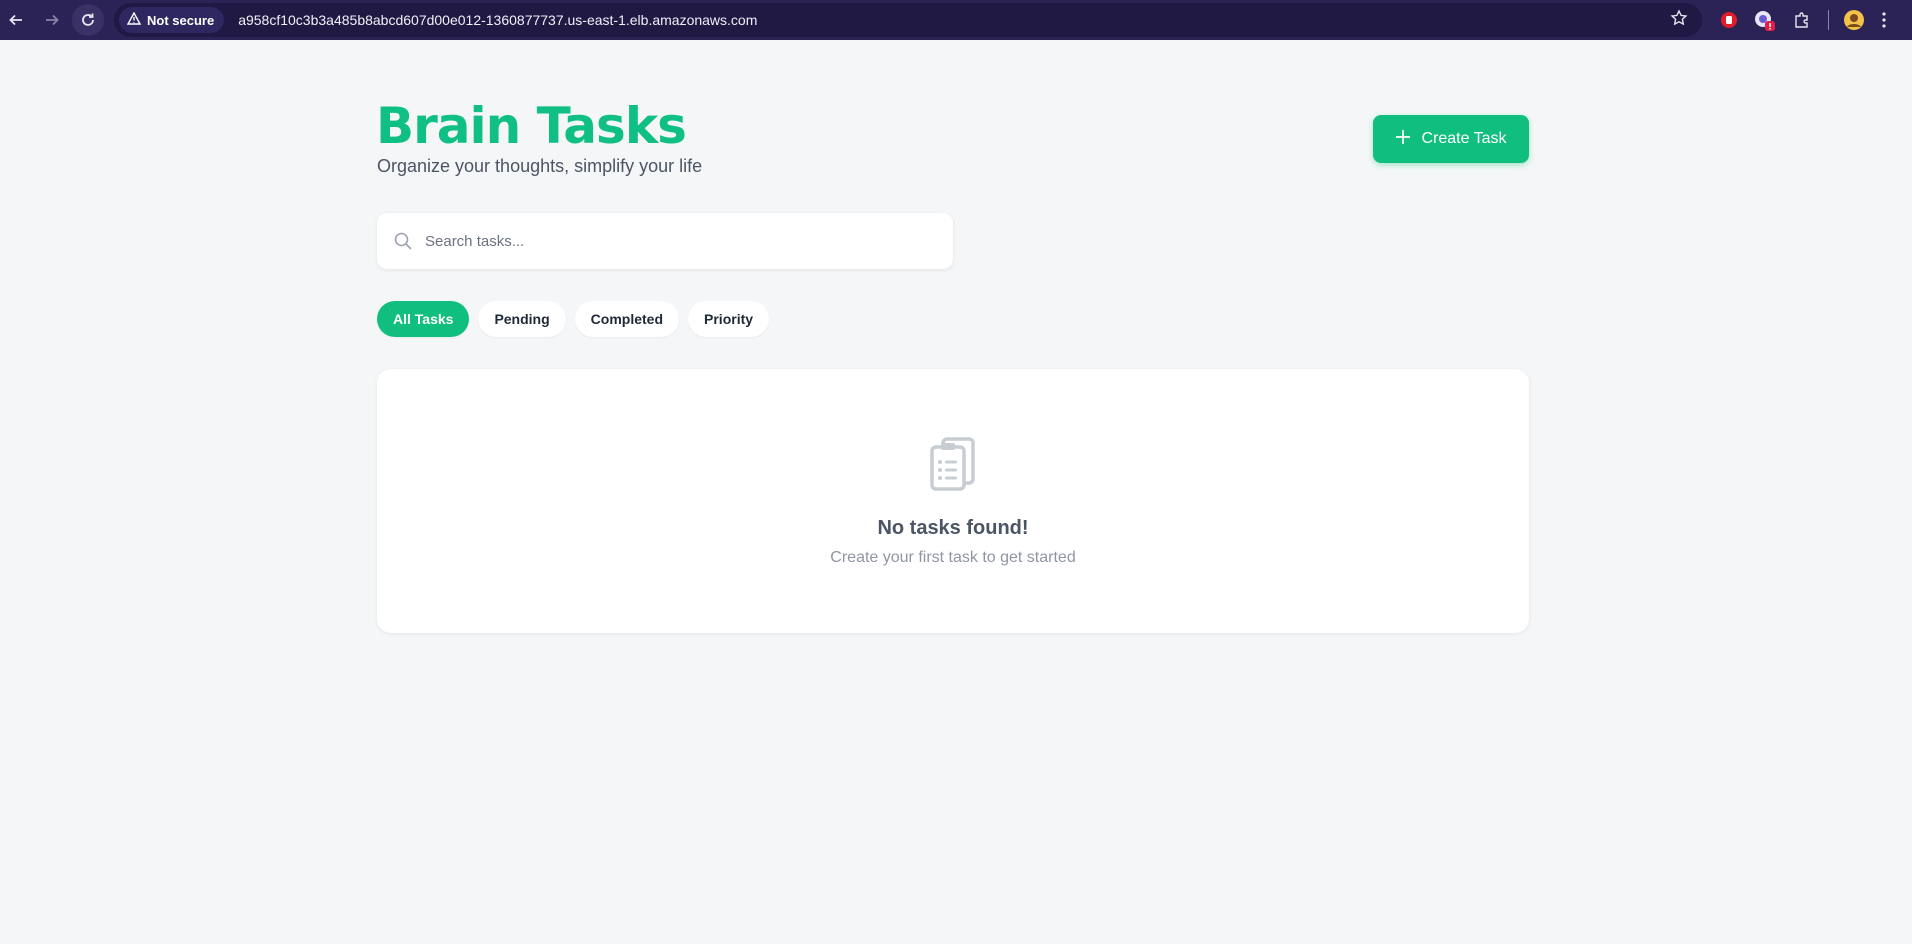 Image resolution: width=1912 pixels, height=944 pixels. I want to click on not-secure-badge: Not secure, so click(172, 20).